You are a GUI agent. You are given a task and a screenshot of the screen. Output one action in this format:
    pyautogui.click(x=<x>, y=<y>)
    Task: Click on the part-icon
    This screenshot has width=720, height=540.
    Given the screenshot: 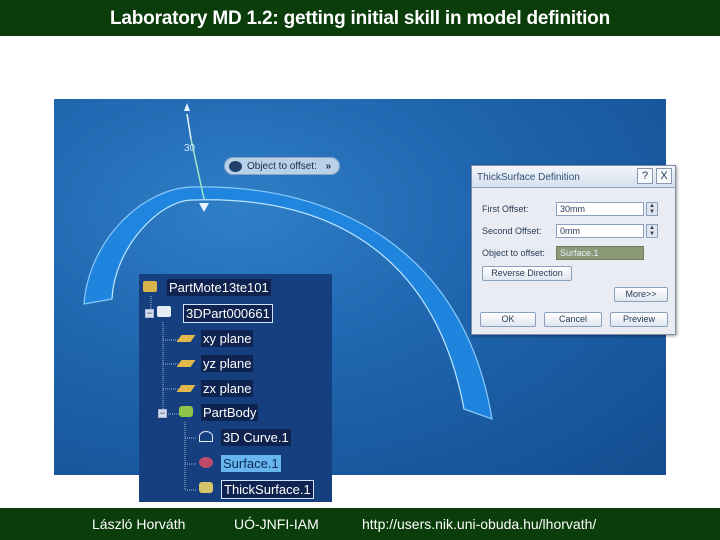 What is the action you would take?
    pyautogui.click(x=164, y=311)
    